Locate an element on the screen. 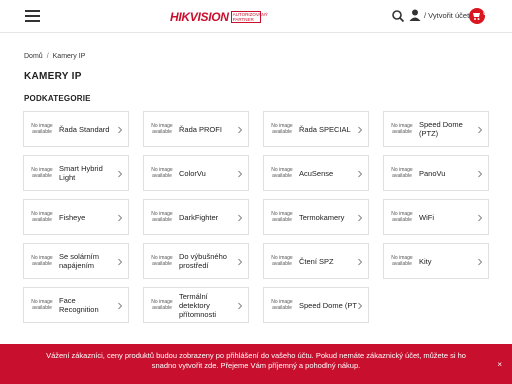 This screenshot has height=384, width=512. cart-button: 0 is located at coordinates (477, 16).